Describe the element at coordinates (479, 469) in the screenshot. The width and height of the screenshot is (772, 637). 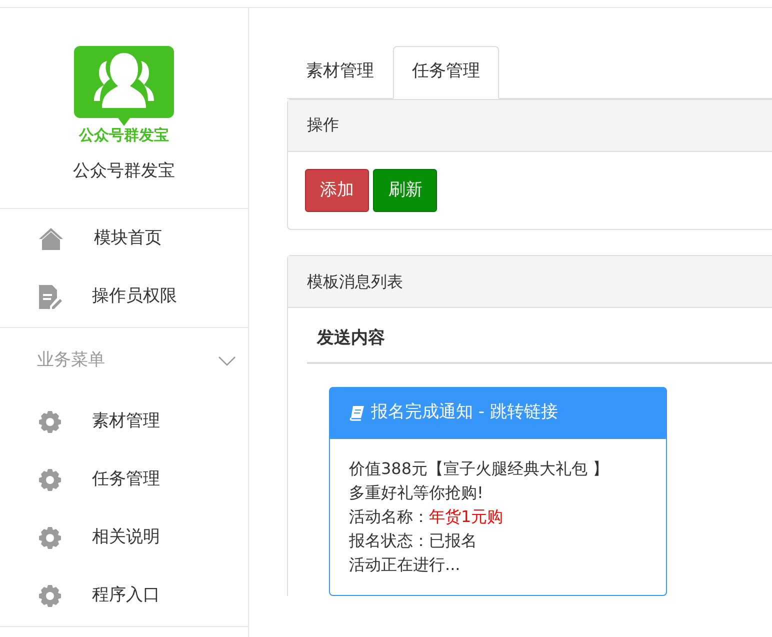
I see `message-line: 价值388元【宣子火腿经典大礼包 】` at that location.